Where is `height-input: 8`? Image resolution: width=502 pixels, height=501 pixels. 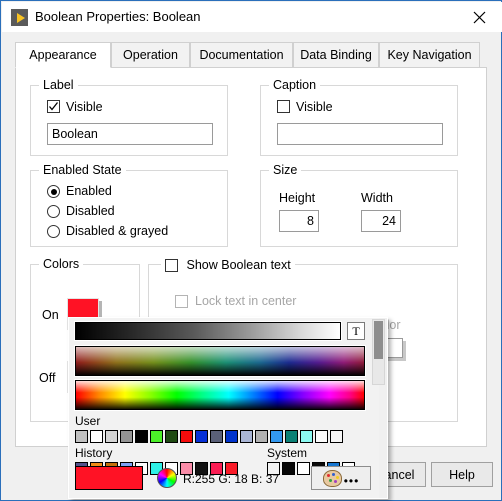
height-input: 8 is located at coordinates (299, 221).